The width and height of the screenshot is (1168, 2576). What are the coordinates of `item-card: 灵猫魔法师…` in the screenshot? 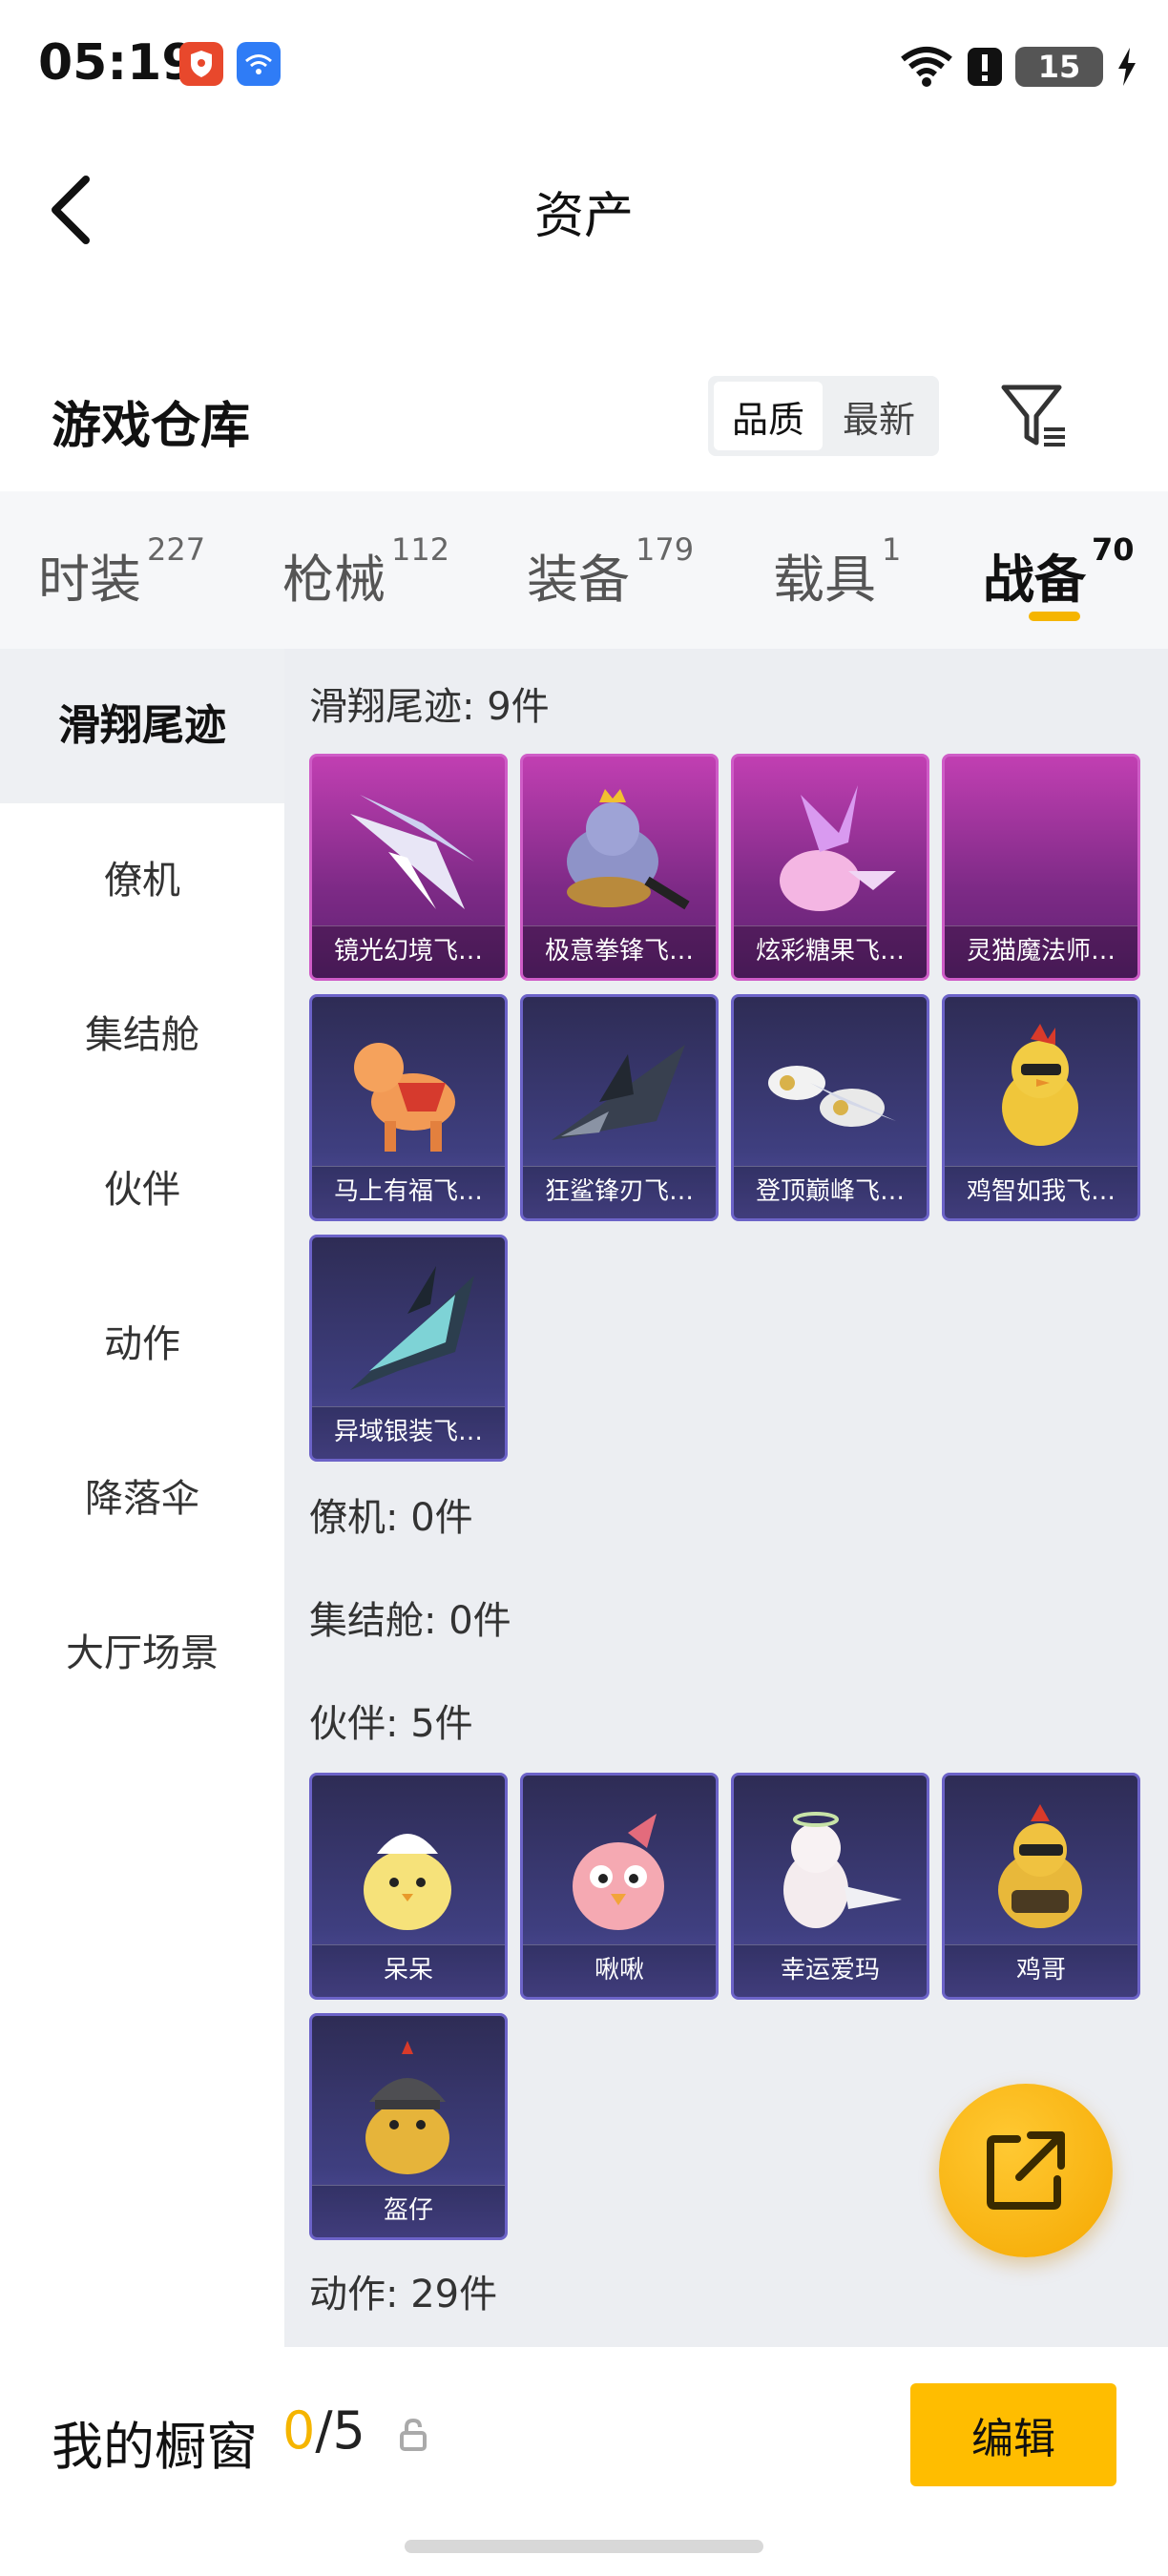 It's located at (1041, 867).